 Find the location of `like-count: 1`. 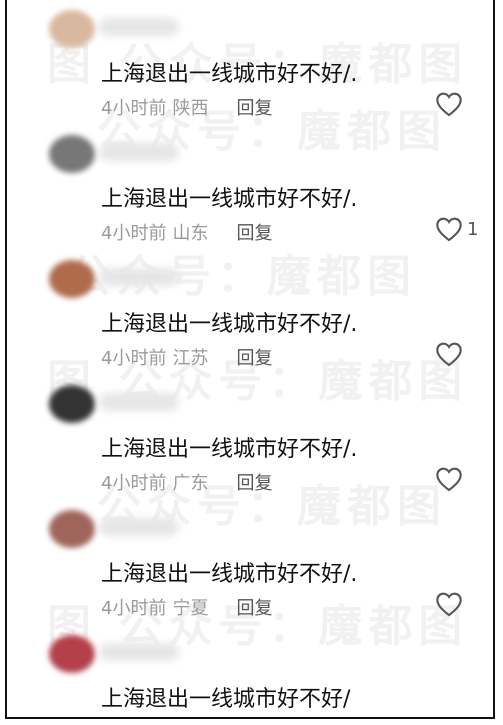

like-count: 1 is located at coordinates (473, 229).